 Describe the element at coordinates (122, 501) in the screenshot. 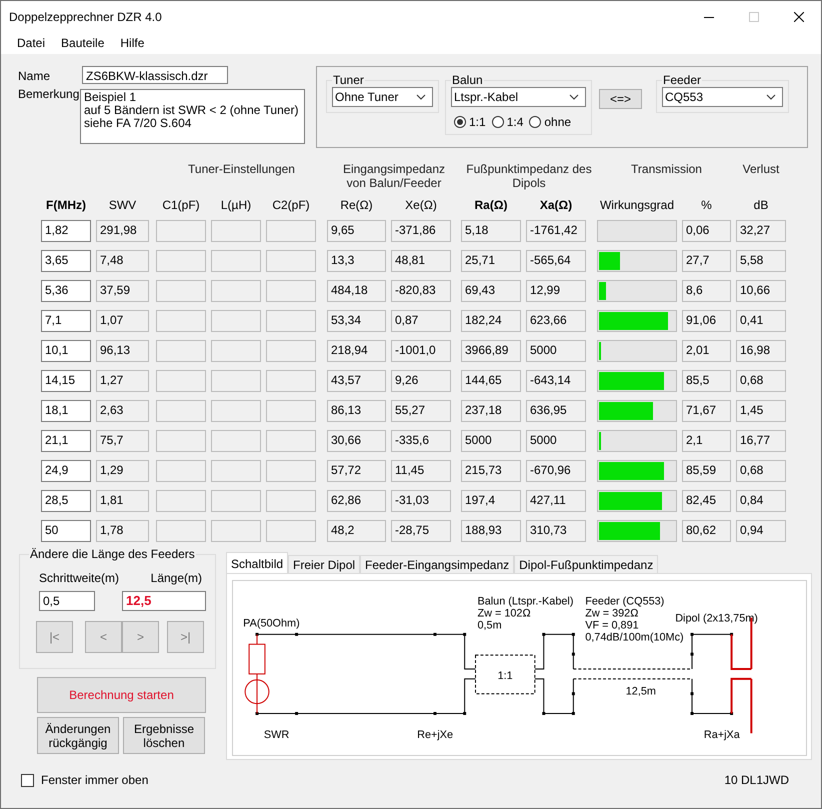

I see `value-field: 1,81` at that location.